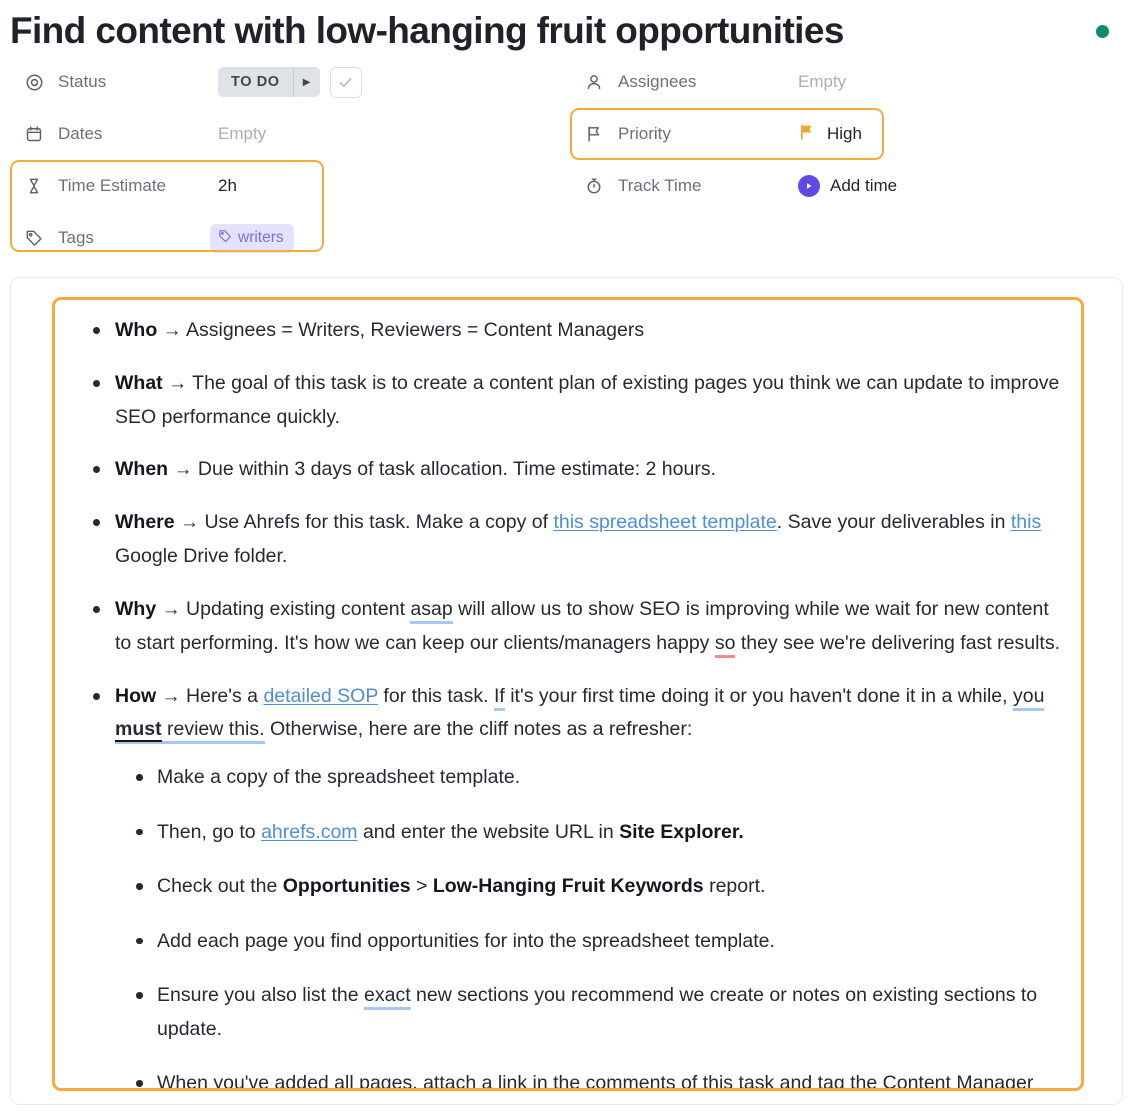  What do you see at coordinates (431, 610) in the screenshot?
I see `grammar-suggestion-asap: asap` at bounding box center [431, 610].